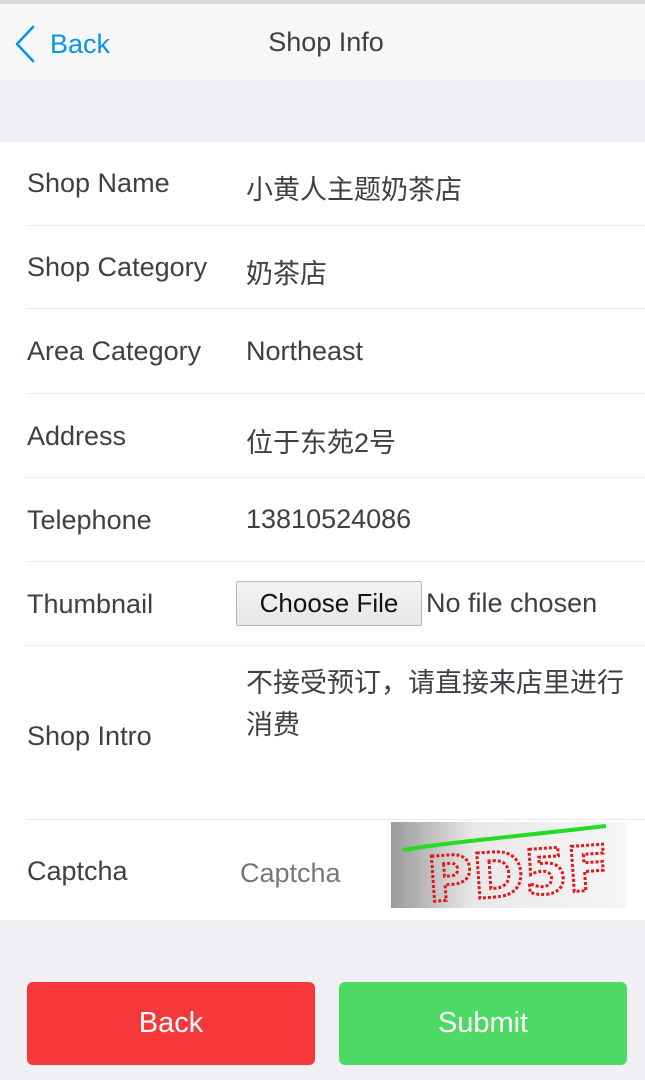 The image size is (645, 1080). What do you see at coordinates (90, 604) in the screenshot?
I see `thumbnail-label: Thumbnail` at bounding box center [90, 604].